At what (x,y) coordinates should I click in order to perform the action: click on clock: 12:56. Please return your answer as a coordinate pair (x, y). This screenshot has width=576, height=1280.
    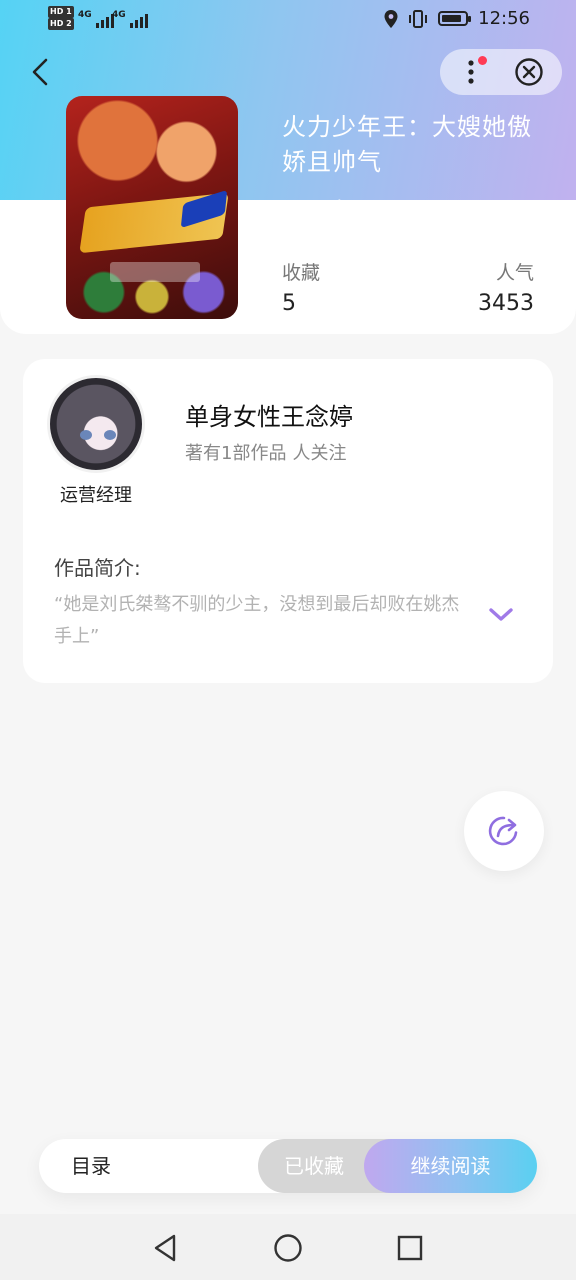
    Looking at the image, I should click on (504, 18).